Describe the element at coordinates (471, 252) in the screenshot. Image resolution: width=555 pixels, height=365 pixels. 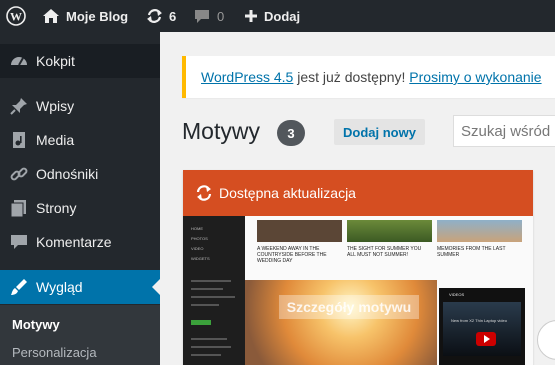
I see `post-title: MEMORIES FROM THE LAST SUMMER` at that location.